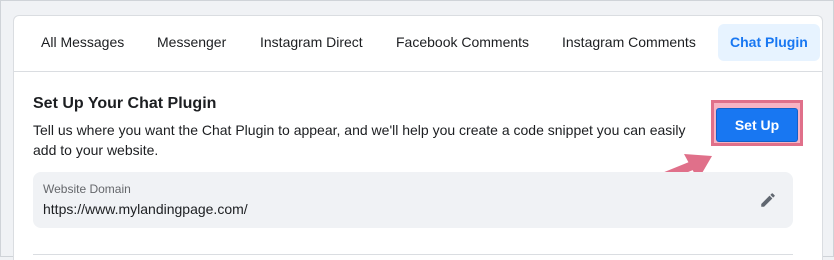 Image resolution: width=834 pixels, height=260 pixels. I want to click on pencil-icon, so click(768, 200).